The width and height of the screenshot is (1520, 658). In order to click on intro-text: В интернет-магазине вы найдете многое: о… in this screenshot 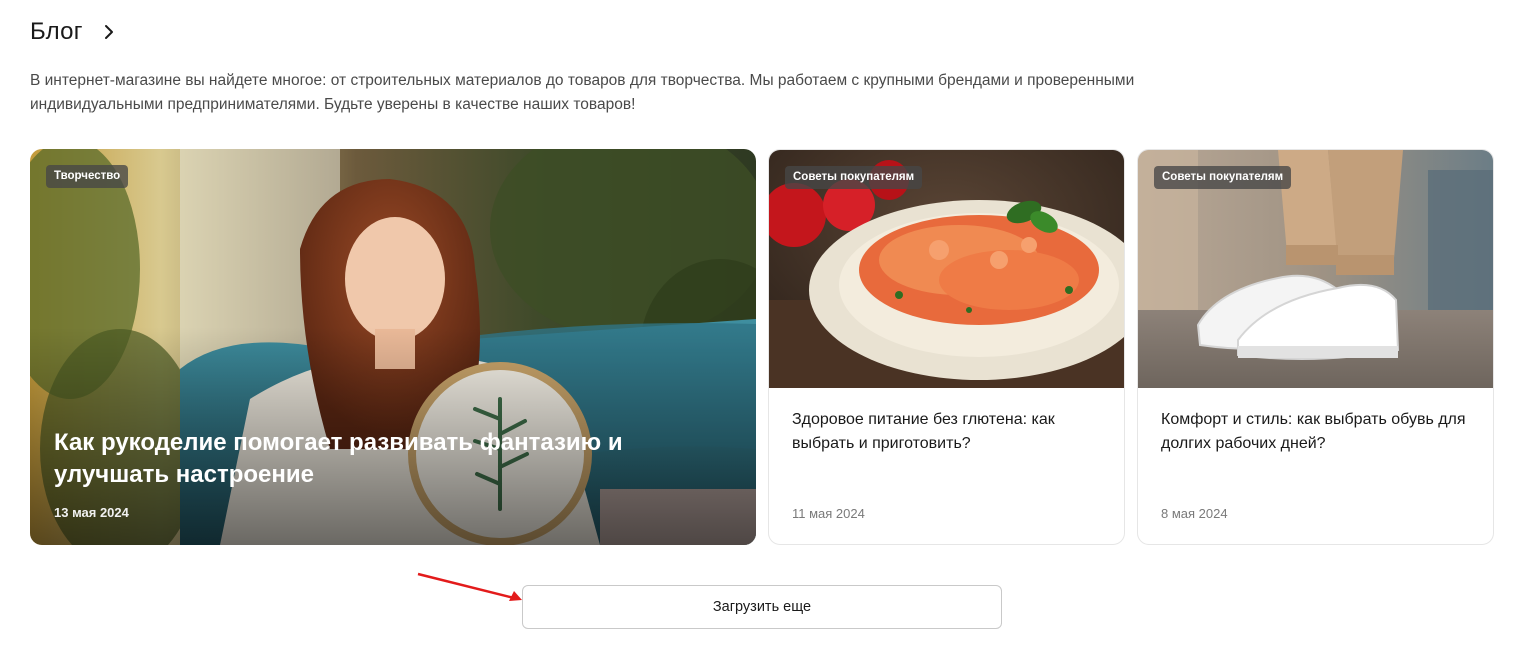, I will do `click(582, 92)`.